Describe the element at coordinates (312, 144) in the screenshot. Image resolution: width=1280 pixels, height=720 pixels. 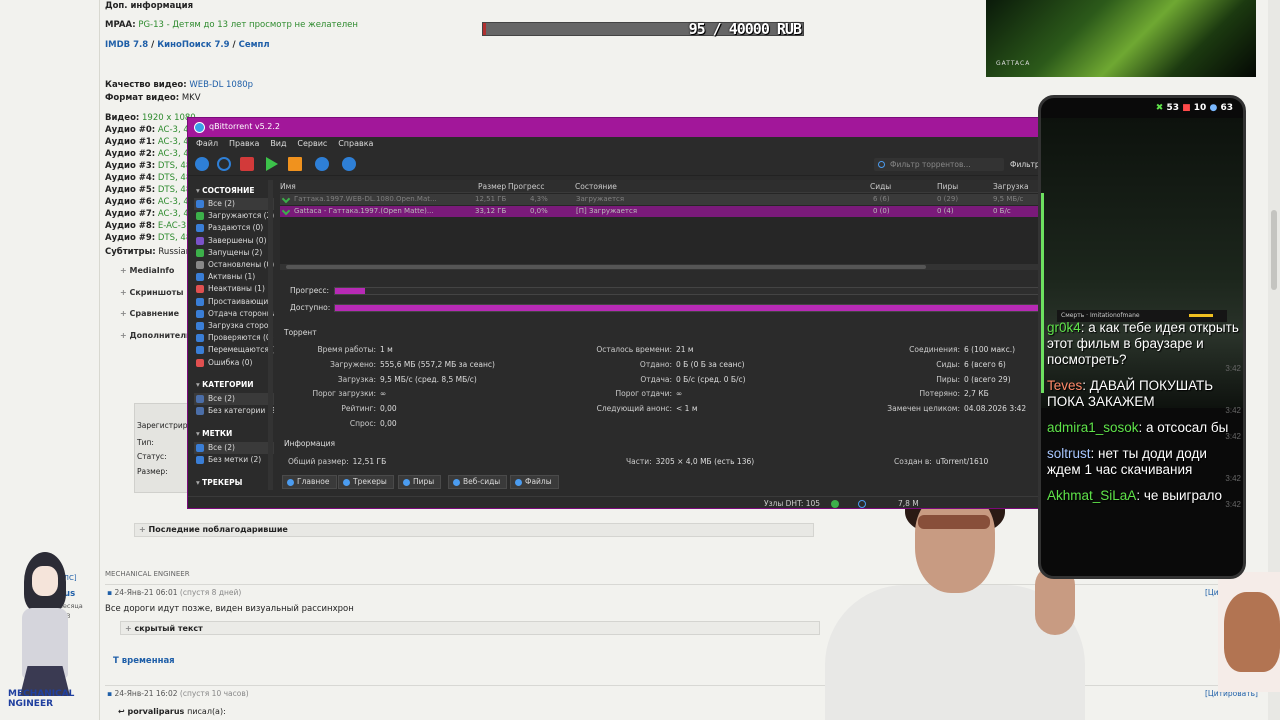
I see `menu-tools: Сервис` at that location.